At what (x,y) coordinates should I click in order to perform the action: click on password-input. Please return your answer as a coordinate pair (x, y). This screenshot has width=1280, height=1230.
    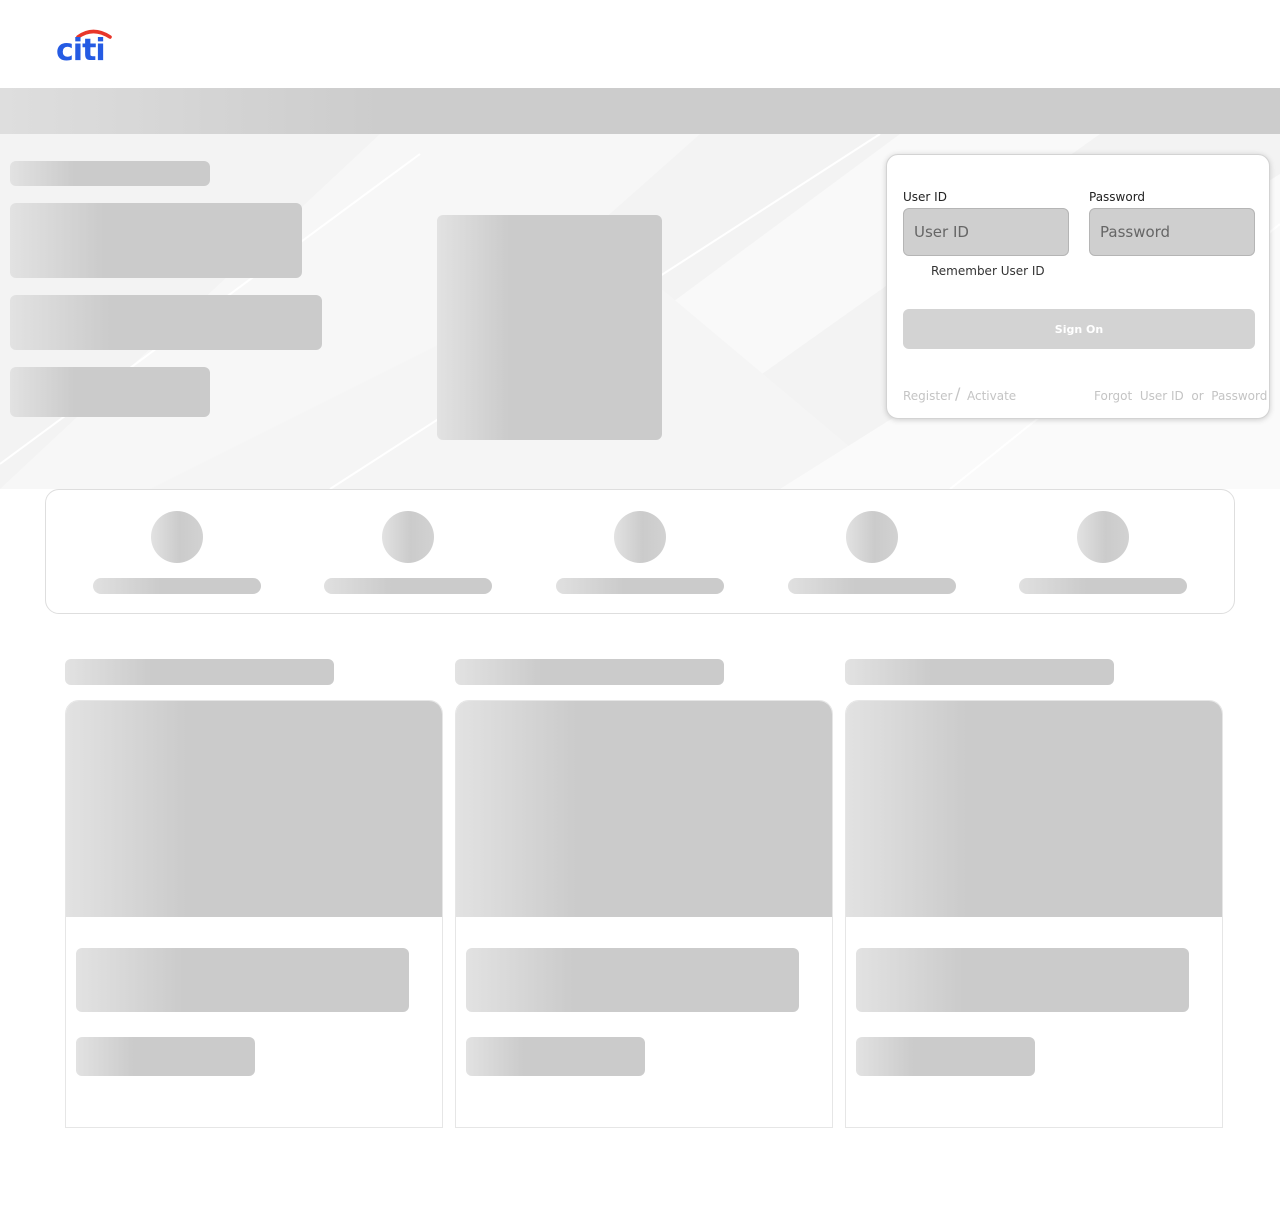
    Looking at the image, I should click on (1172, 232).